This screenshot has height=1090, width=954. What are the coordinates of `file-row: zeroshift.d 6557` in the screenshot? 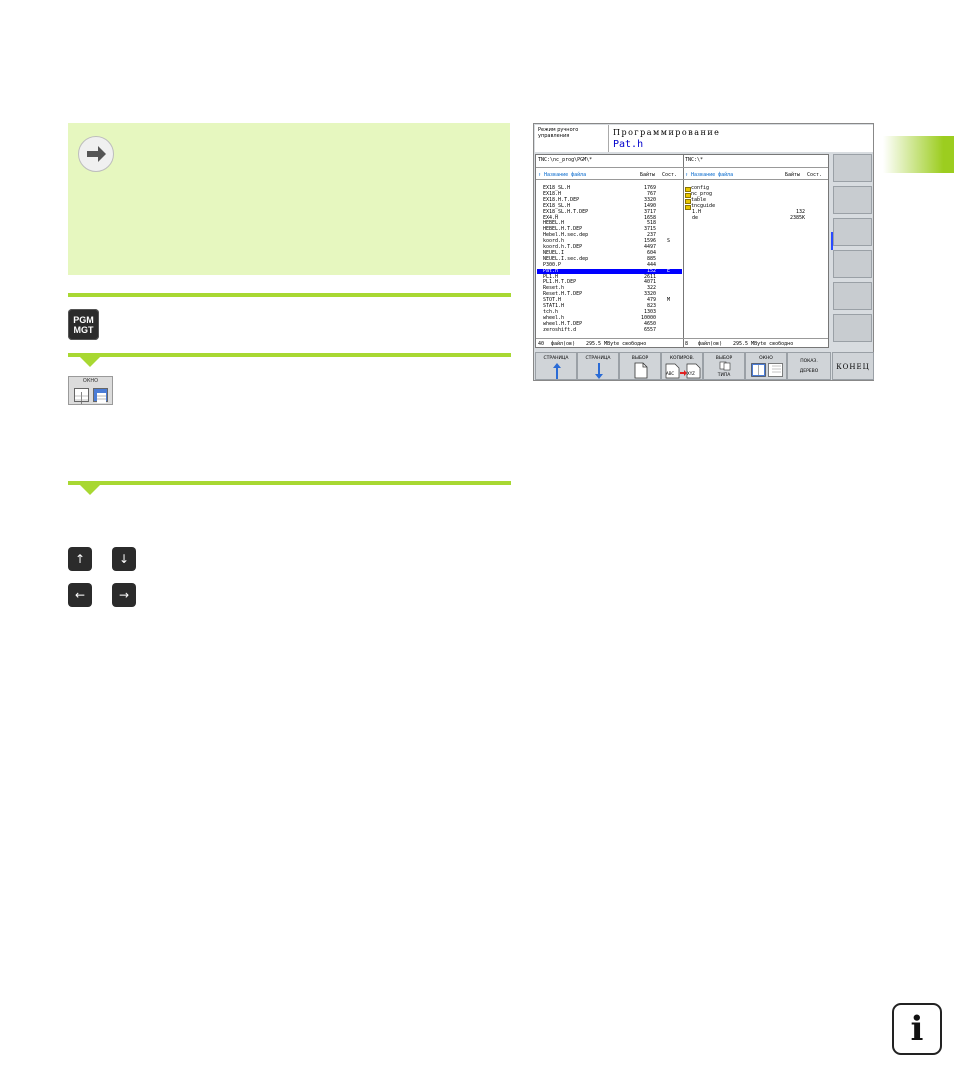 It's located at (609, 330).